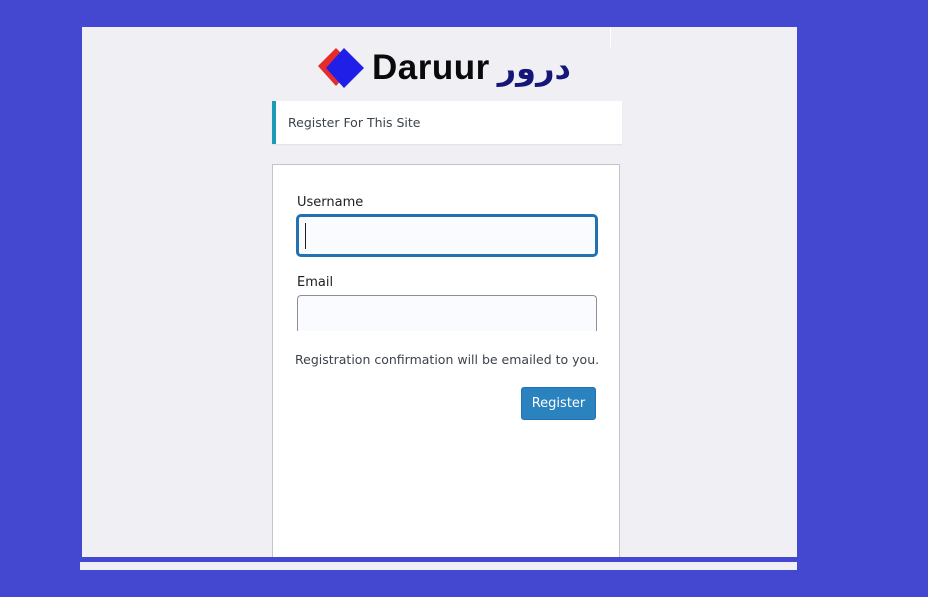 This screenshot has height=597, width=928. I want to click on diamond-logo-icon, so click(341, 68).